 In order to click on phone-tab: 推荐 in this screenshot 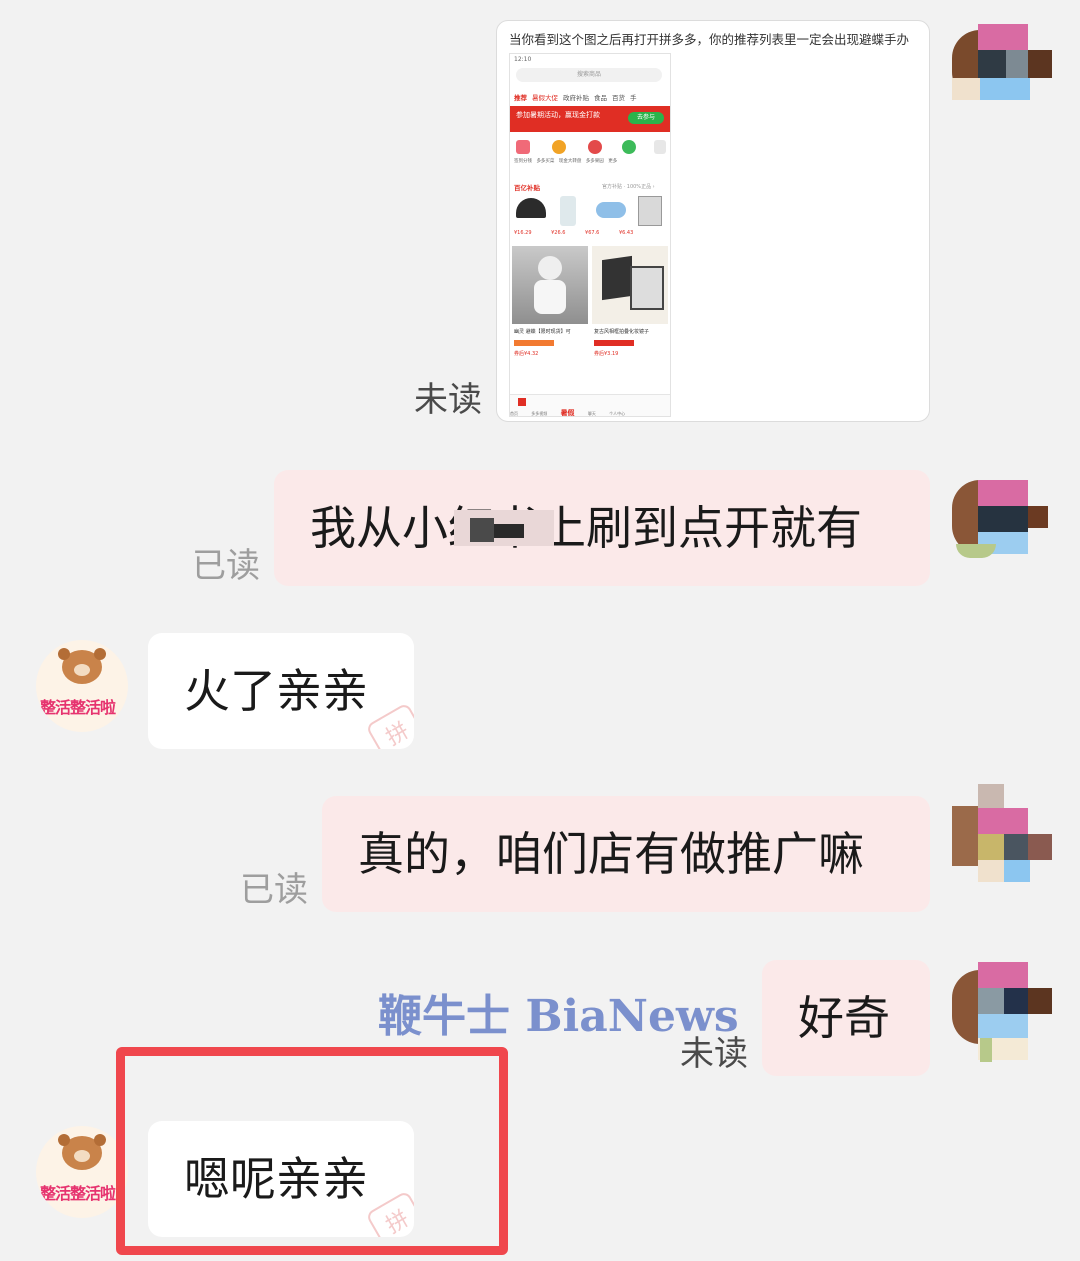, I will do `click(520, 98)`.